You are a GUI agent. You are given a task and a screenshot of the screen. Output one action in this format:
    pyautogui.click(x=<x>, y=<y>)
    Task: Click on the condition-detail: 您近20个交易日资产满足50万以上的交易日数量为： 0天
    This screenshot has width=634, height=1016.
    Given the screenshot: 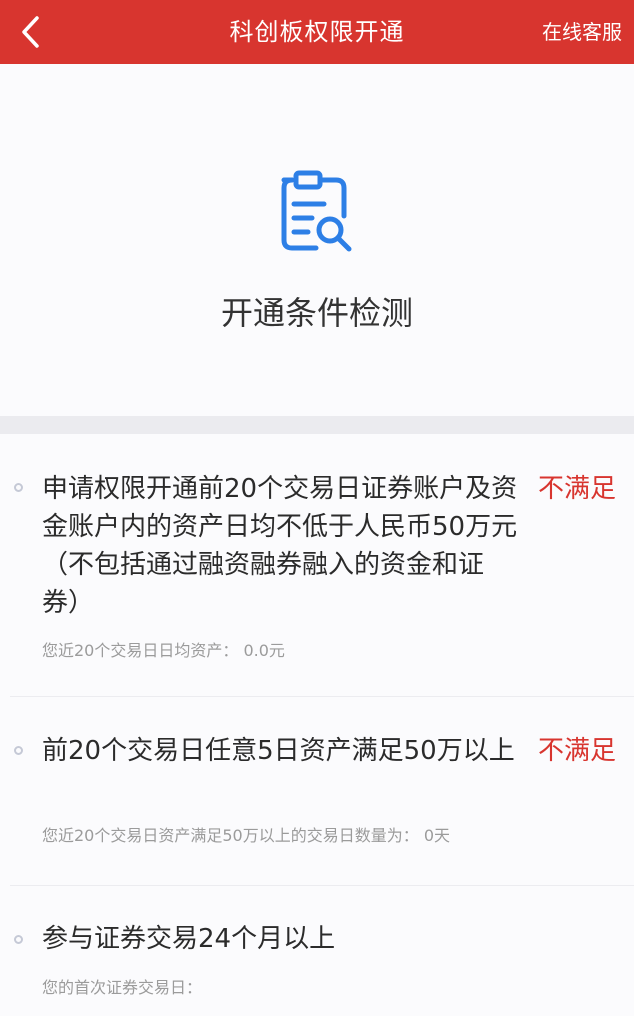 What is the action you would take?
    pyautogui.click(x=327, y=834)
    